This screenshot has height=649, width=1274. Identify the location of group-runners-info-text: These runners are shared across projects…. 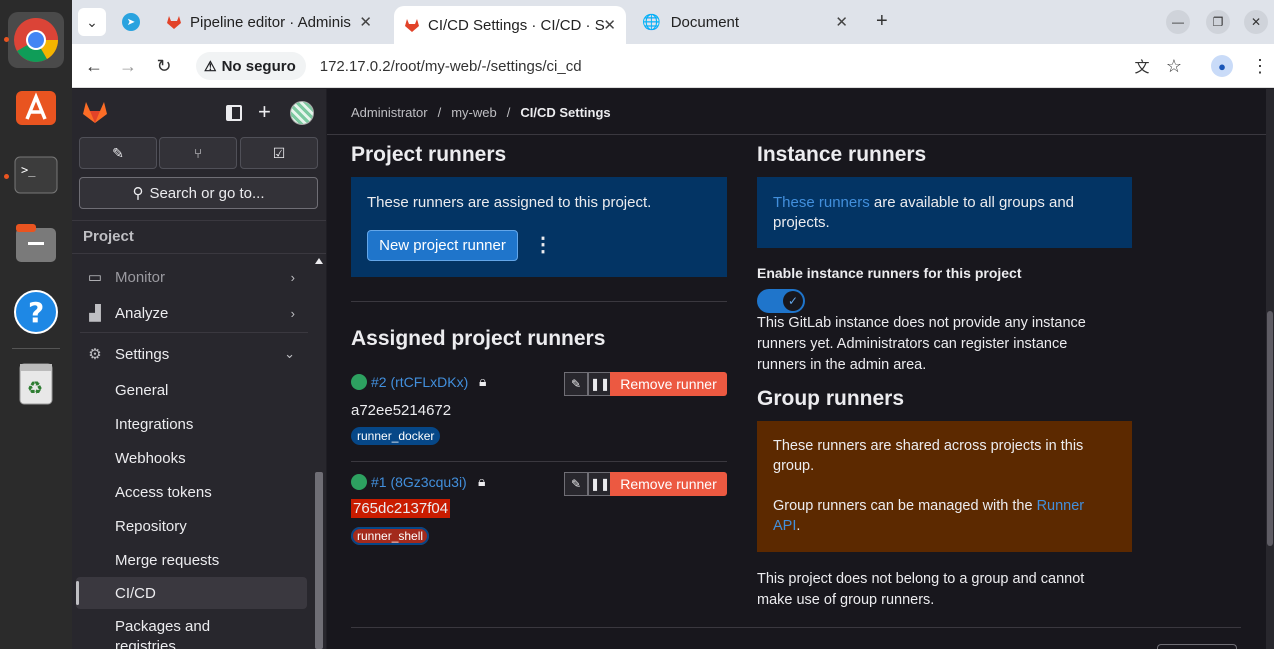
(928, 456).